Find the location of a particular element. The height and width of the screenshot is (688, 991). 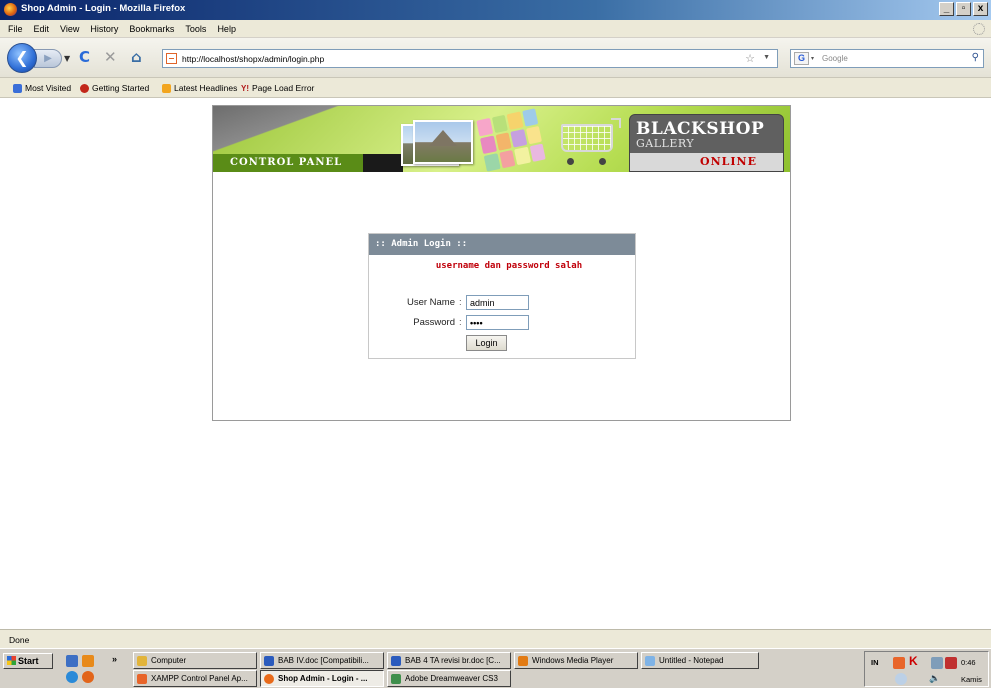

password-colon: : is located at coordinates (460, 322).